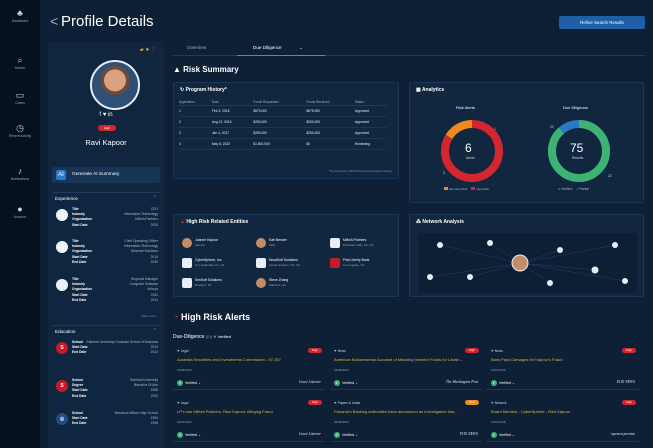  What do you see at coordinates (211, 69) in the screenshot?
I see `risk-summary-title: Risk Summary` at bounding box center [211, 69].